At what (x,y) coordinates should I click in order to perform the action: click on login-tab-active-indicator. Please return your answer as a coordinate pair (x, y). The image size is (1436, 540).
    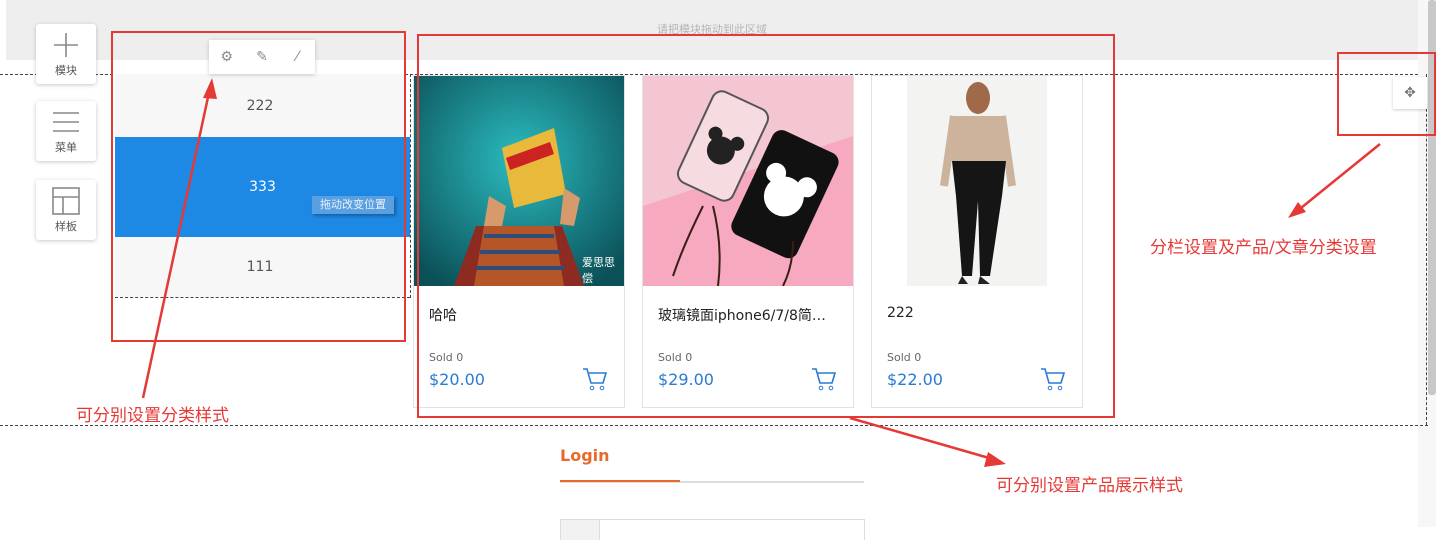
    Looking at the image, I should click on (620, 481).